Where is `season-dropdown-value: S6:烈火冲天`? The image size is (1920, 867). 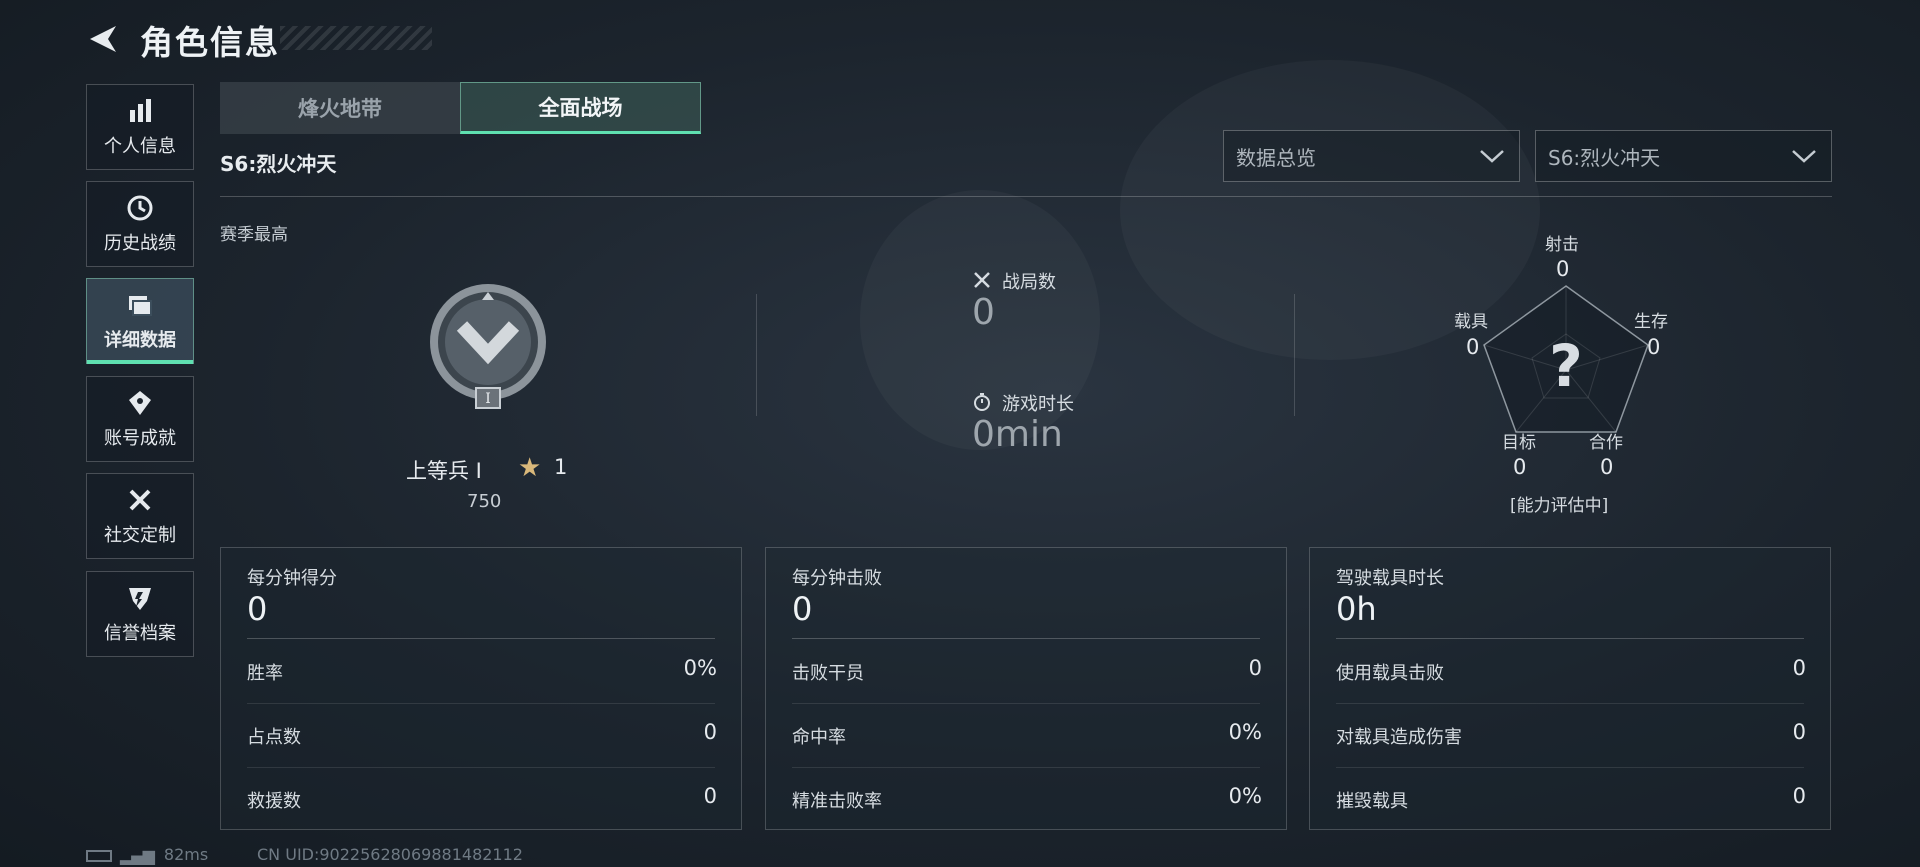 season-dropdown-value: S6:烈火冲天 is located at coordinates (1604, 157).